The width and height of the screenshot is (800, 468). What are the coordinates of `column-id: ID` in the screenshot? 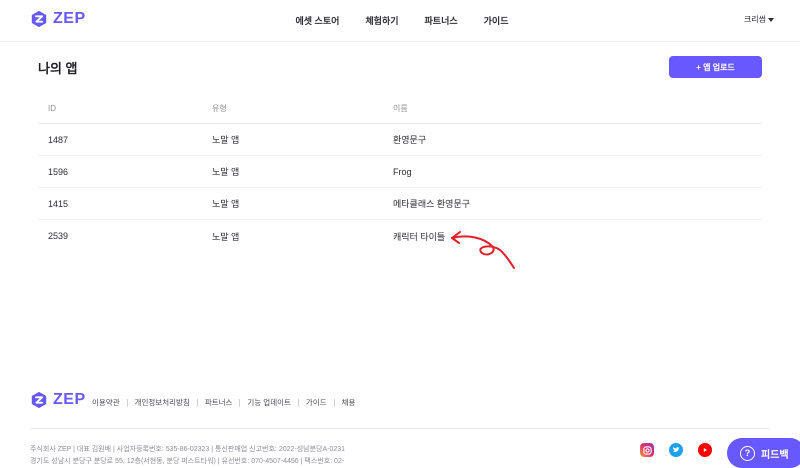 It's located at (52, 108).